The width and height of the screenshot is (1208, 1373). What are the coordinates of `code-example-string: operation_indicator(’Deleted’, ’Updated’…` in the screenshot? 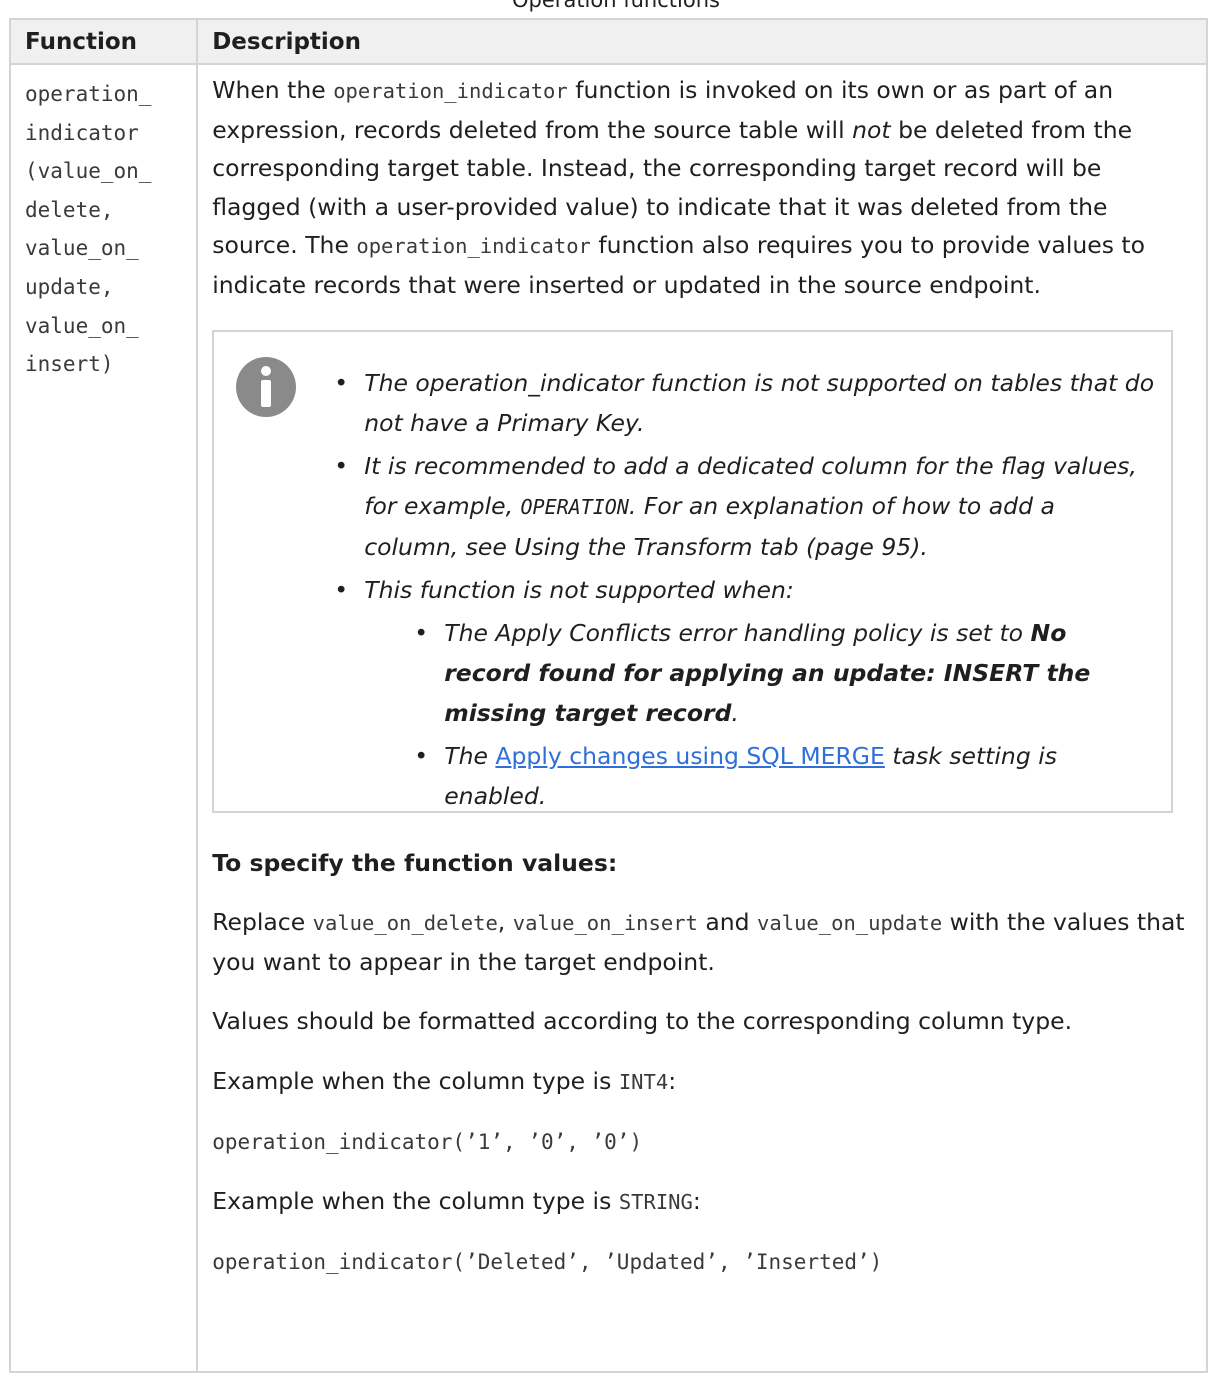 It's located at (547, 1261).